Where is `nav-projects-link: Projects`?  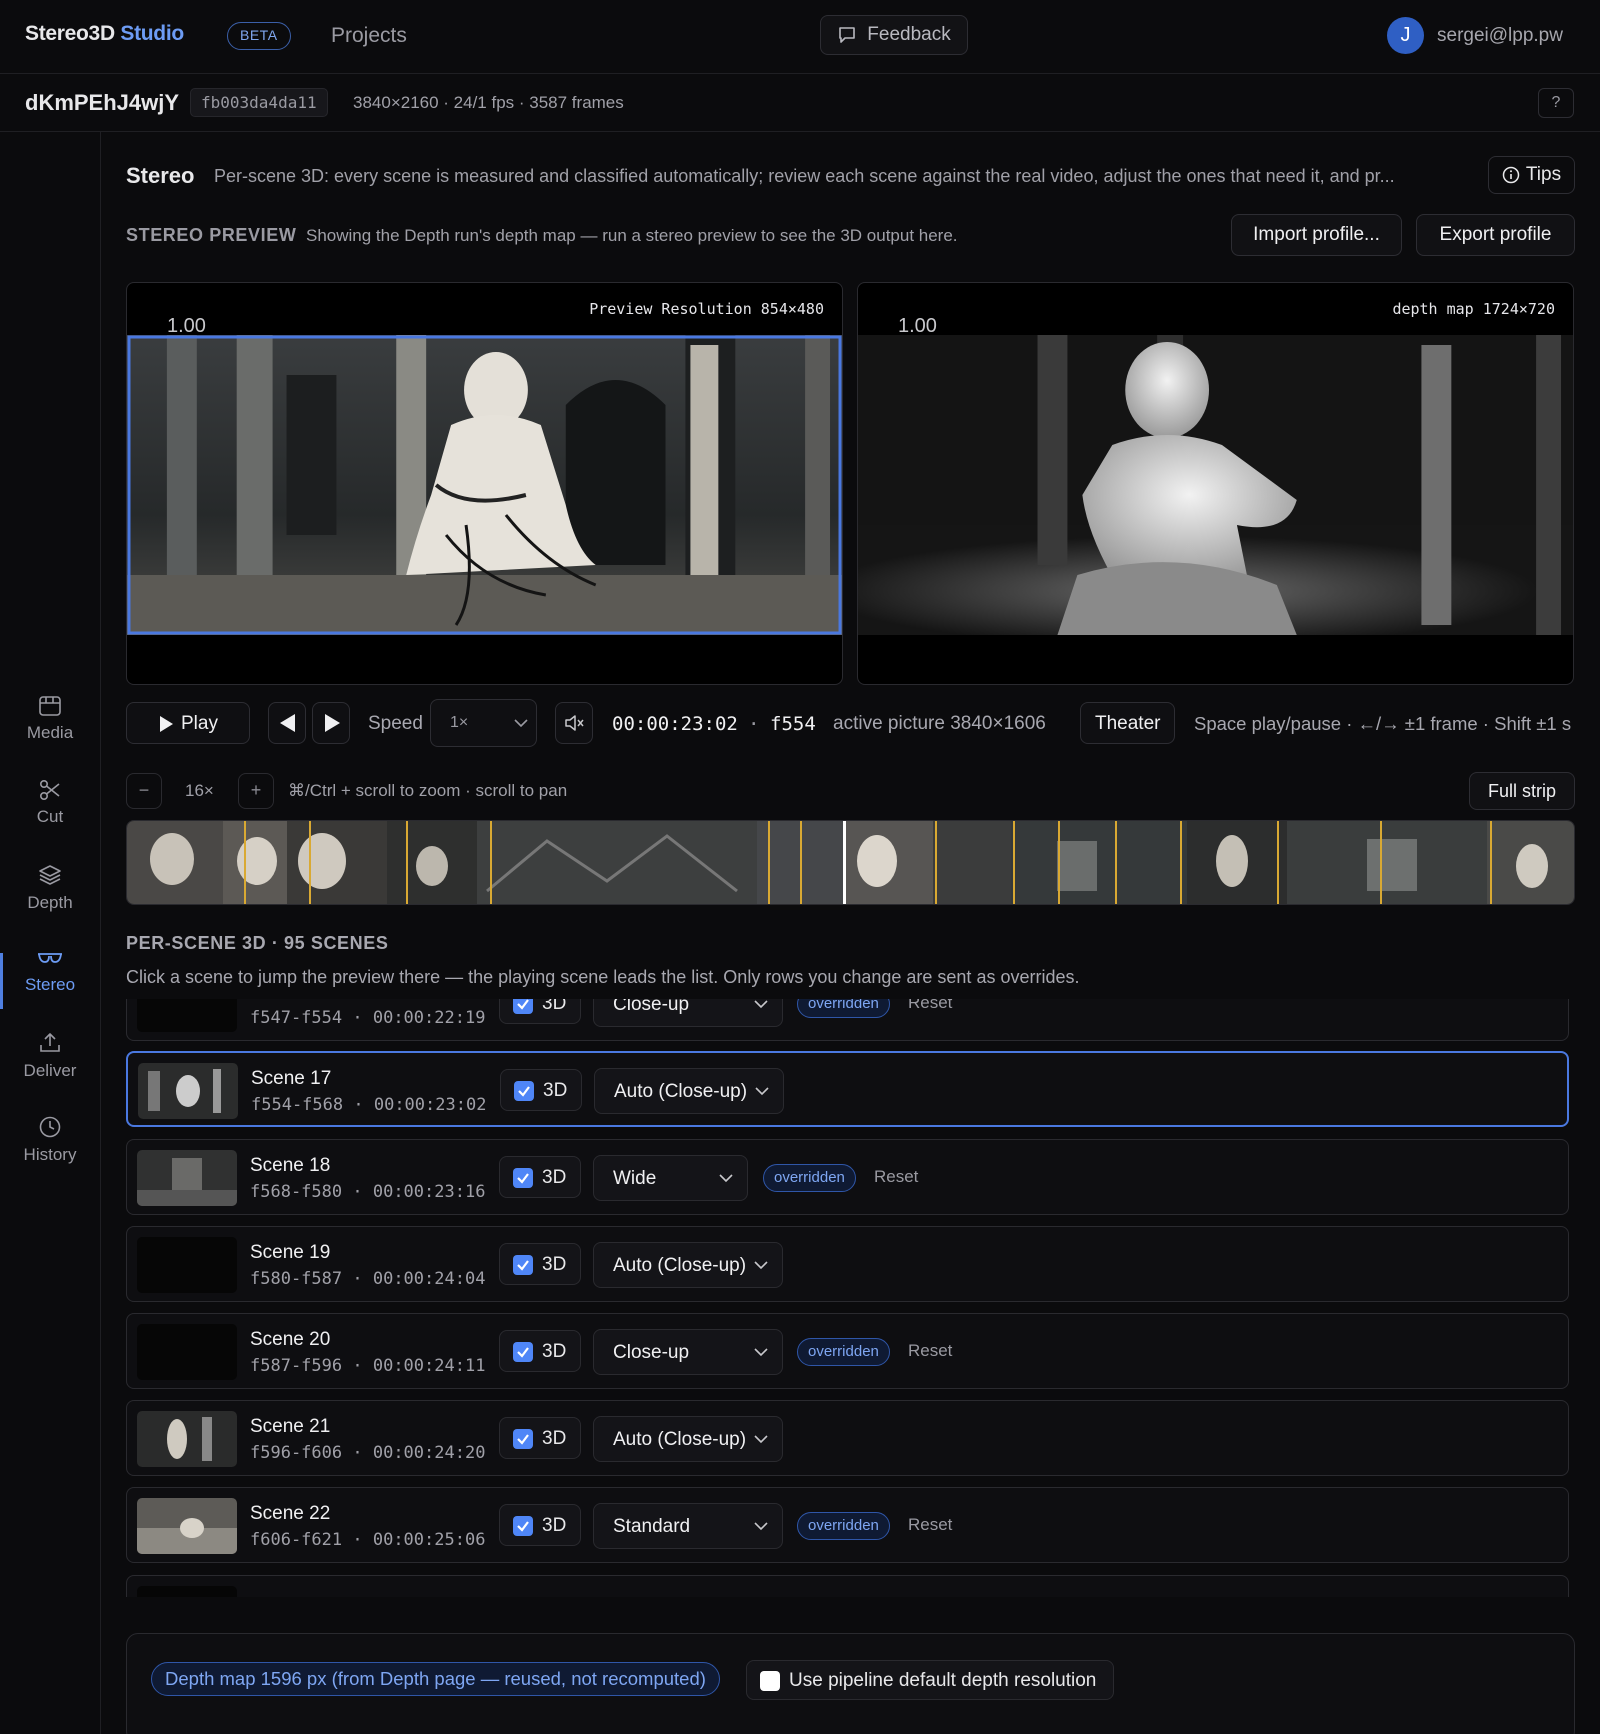
nav-projects-link: Projects is located at coordinates (369, 36).